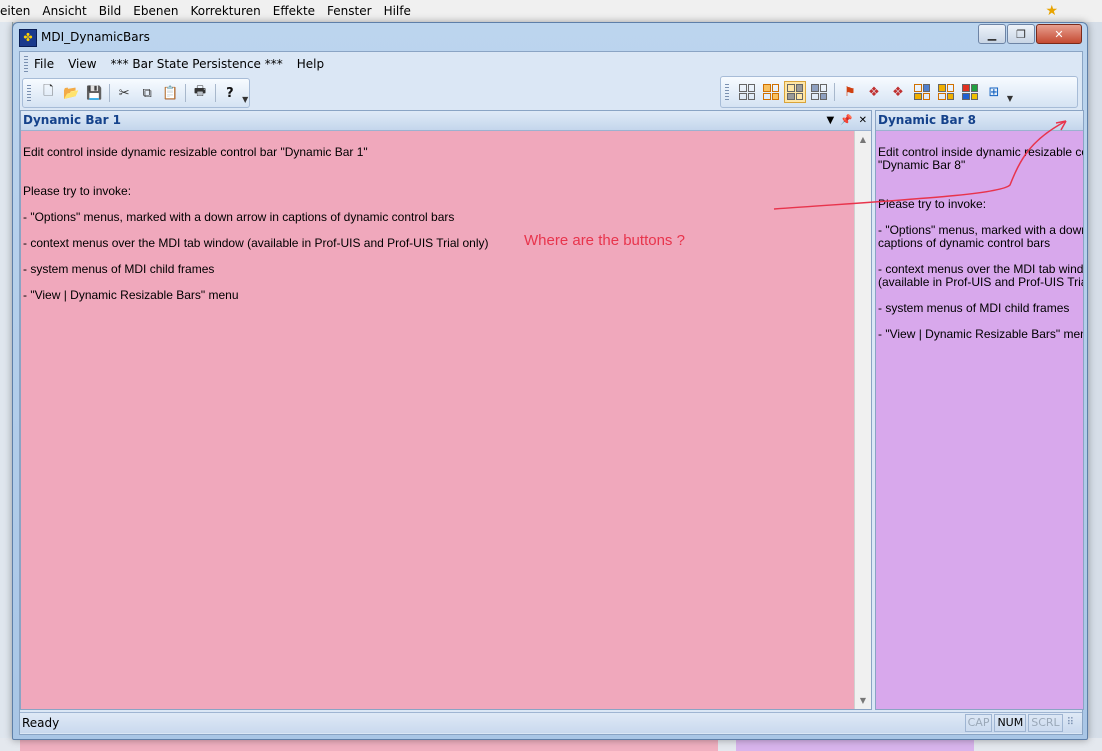 Image resolution: width=1102 pixels, height=751 pixels. I want to click on copy-icon: ⧉, so click(147, 93).